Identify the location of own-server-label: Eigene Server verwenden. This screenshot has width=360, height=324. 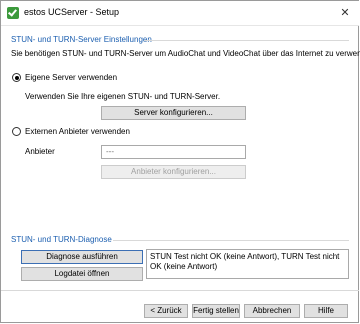
(71, 77).